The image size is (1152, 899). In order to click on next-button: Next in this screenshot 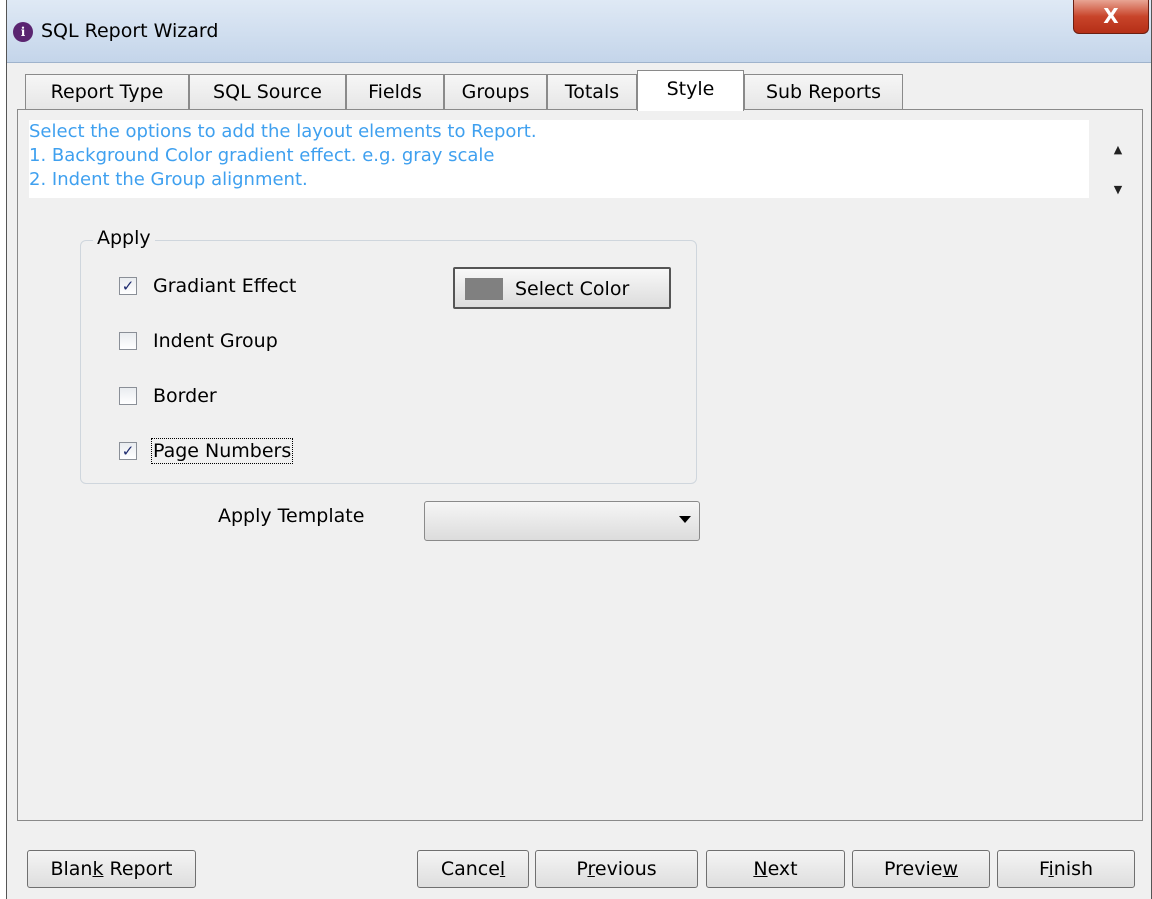, I will do `click(775, 869)`.